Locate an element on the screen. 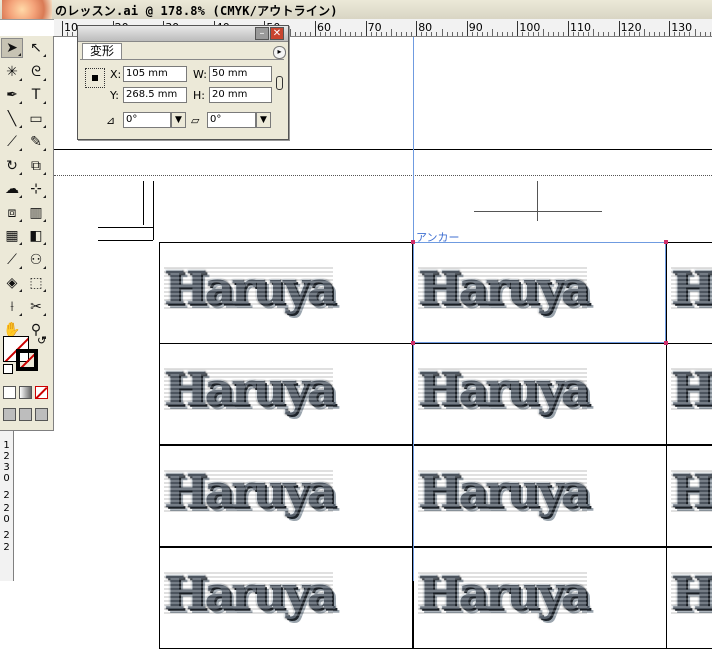  default-colors-icon is located at coordinates (8, 369).